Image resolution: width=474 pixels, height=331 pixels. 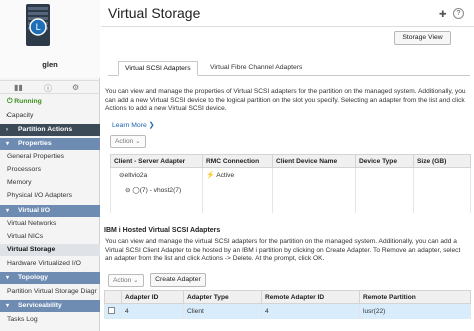 I want to click on table-row: 4 Client 4 lusr(22), so click(x=287, y=311).